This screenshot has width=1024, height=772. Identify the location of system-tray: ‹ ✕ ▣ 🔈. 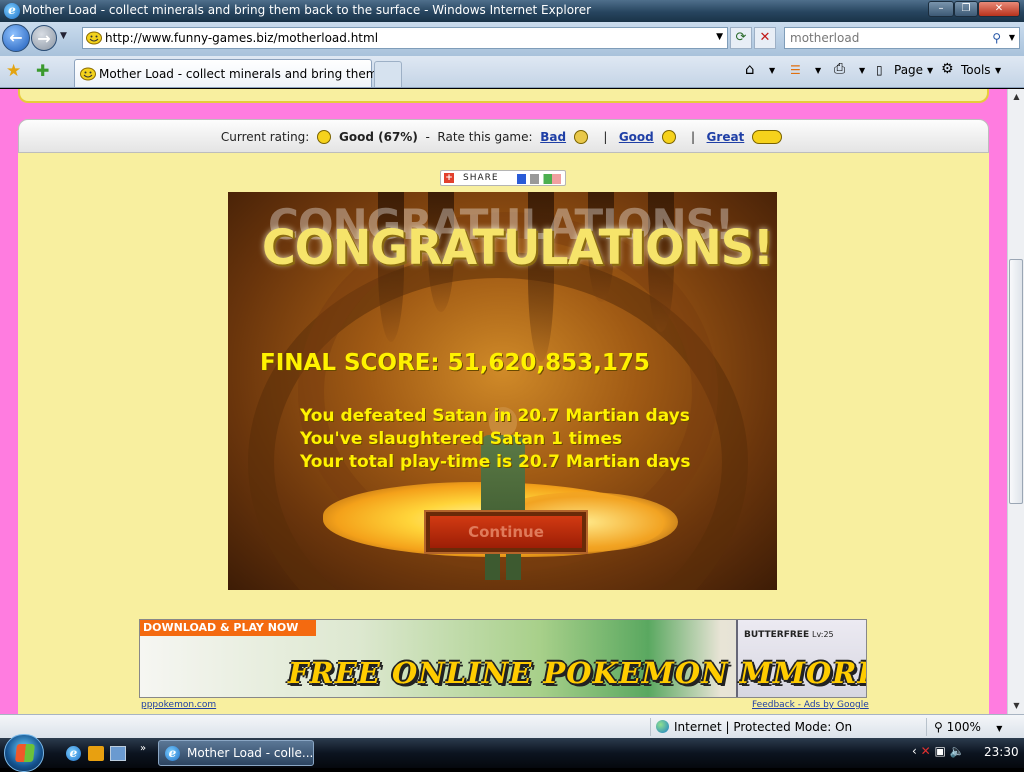
(938, 751).